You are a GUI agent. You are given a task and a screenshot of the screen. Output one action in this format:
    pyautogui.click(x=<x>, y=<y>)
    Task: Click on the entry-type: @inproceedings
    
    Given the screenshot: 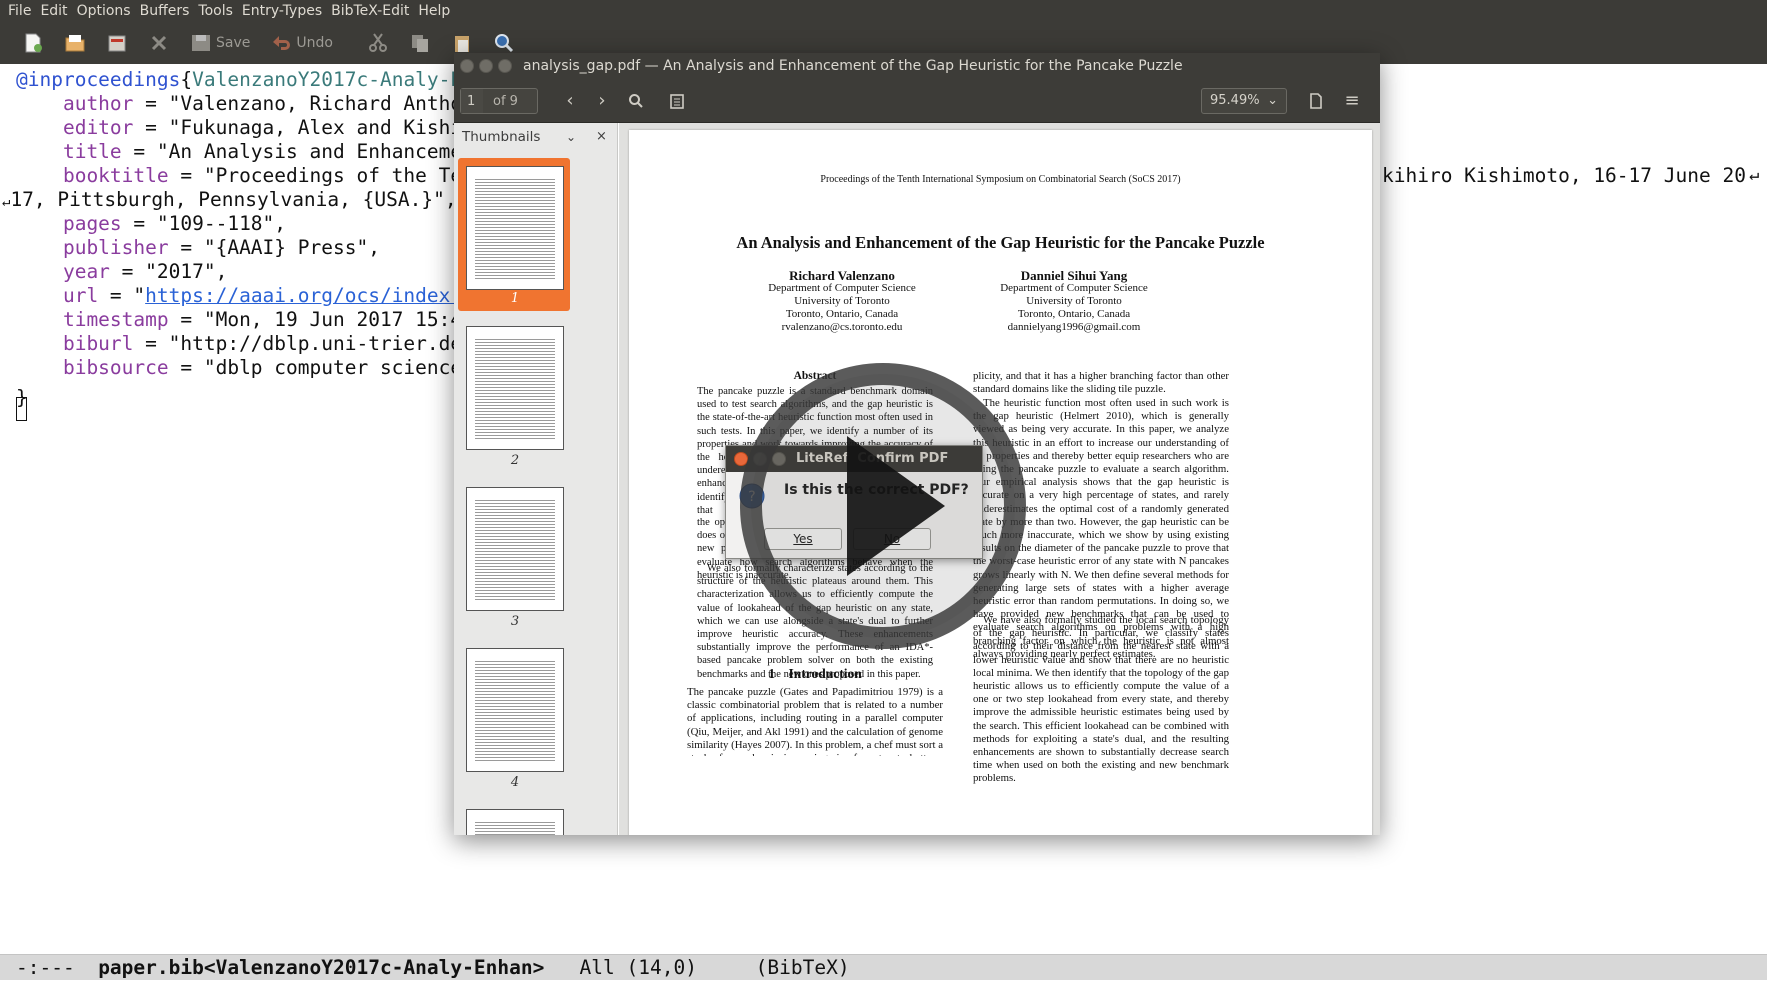 What is the action you would take?
    pyautogui.click(x=98, y=79)
    